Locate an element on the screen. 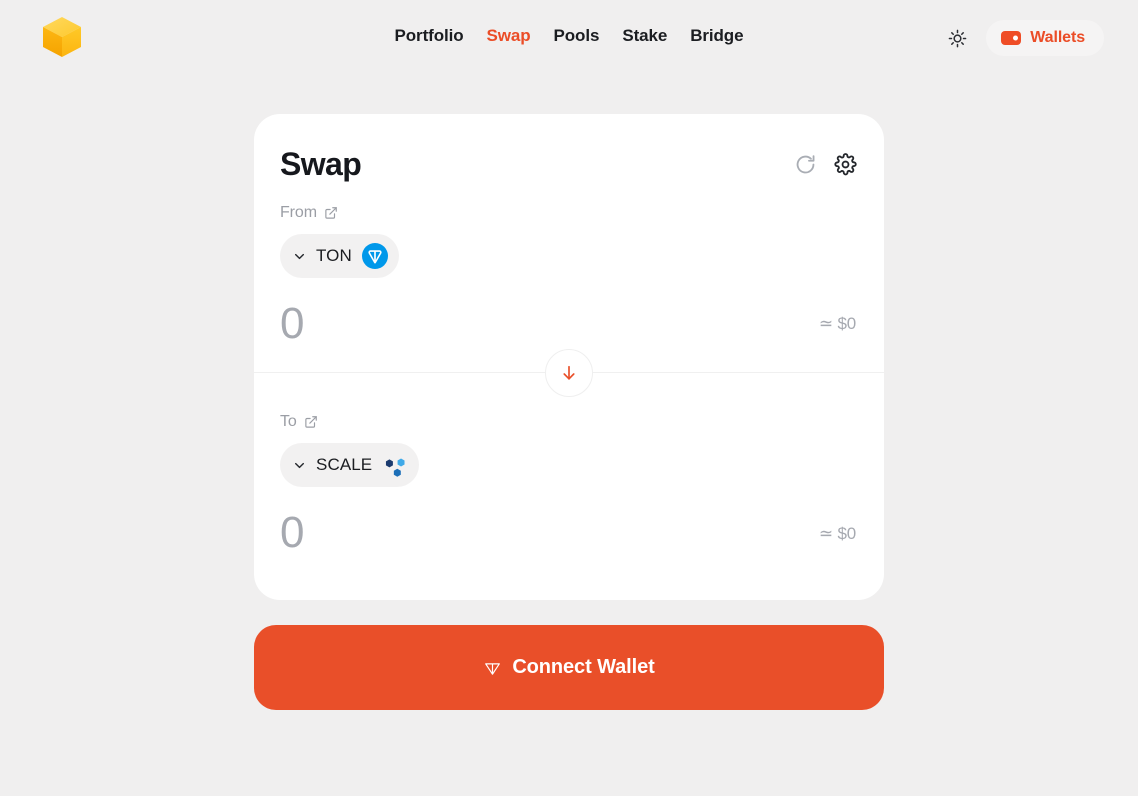  swap-card-actions is located at coordinates (825, 164).